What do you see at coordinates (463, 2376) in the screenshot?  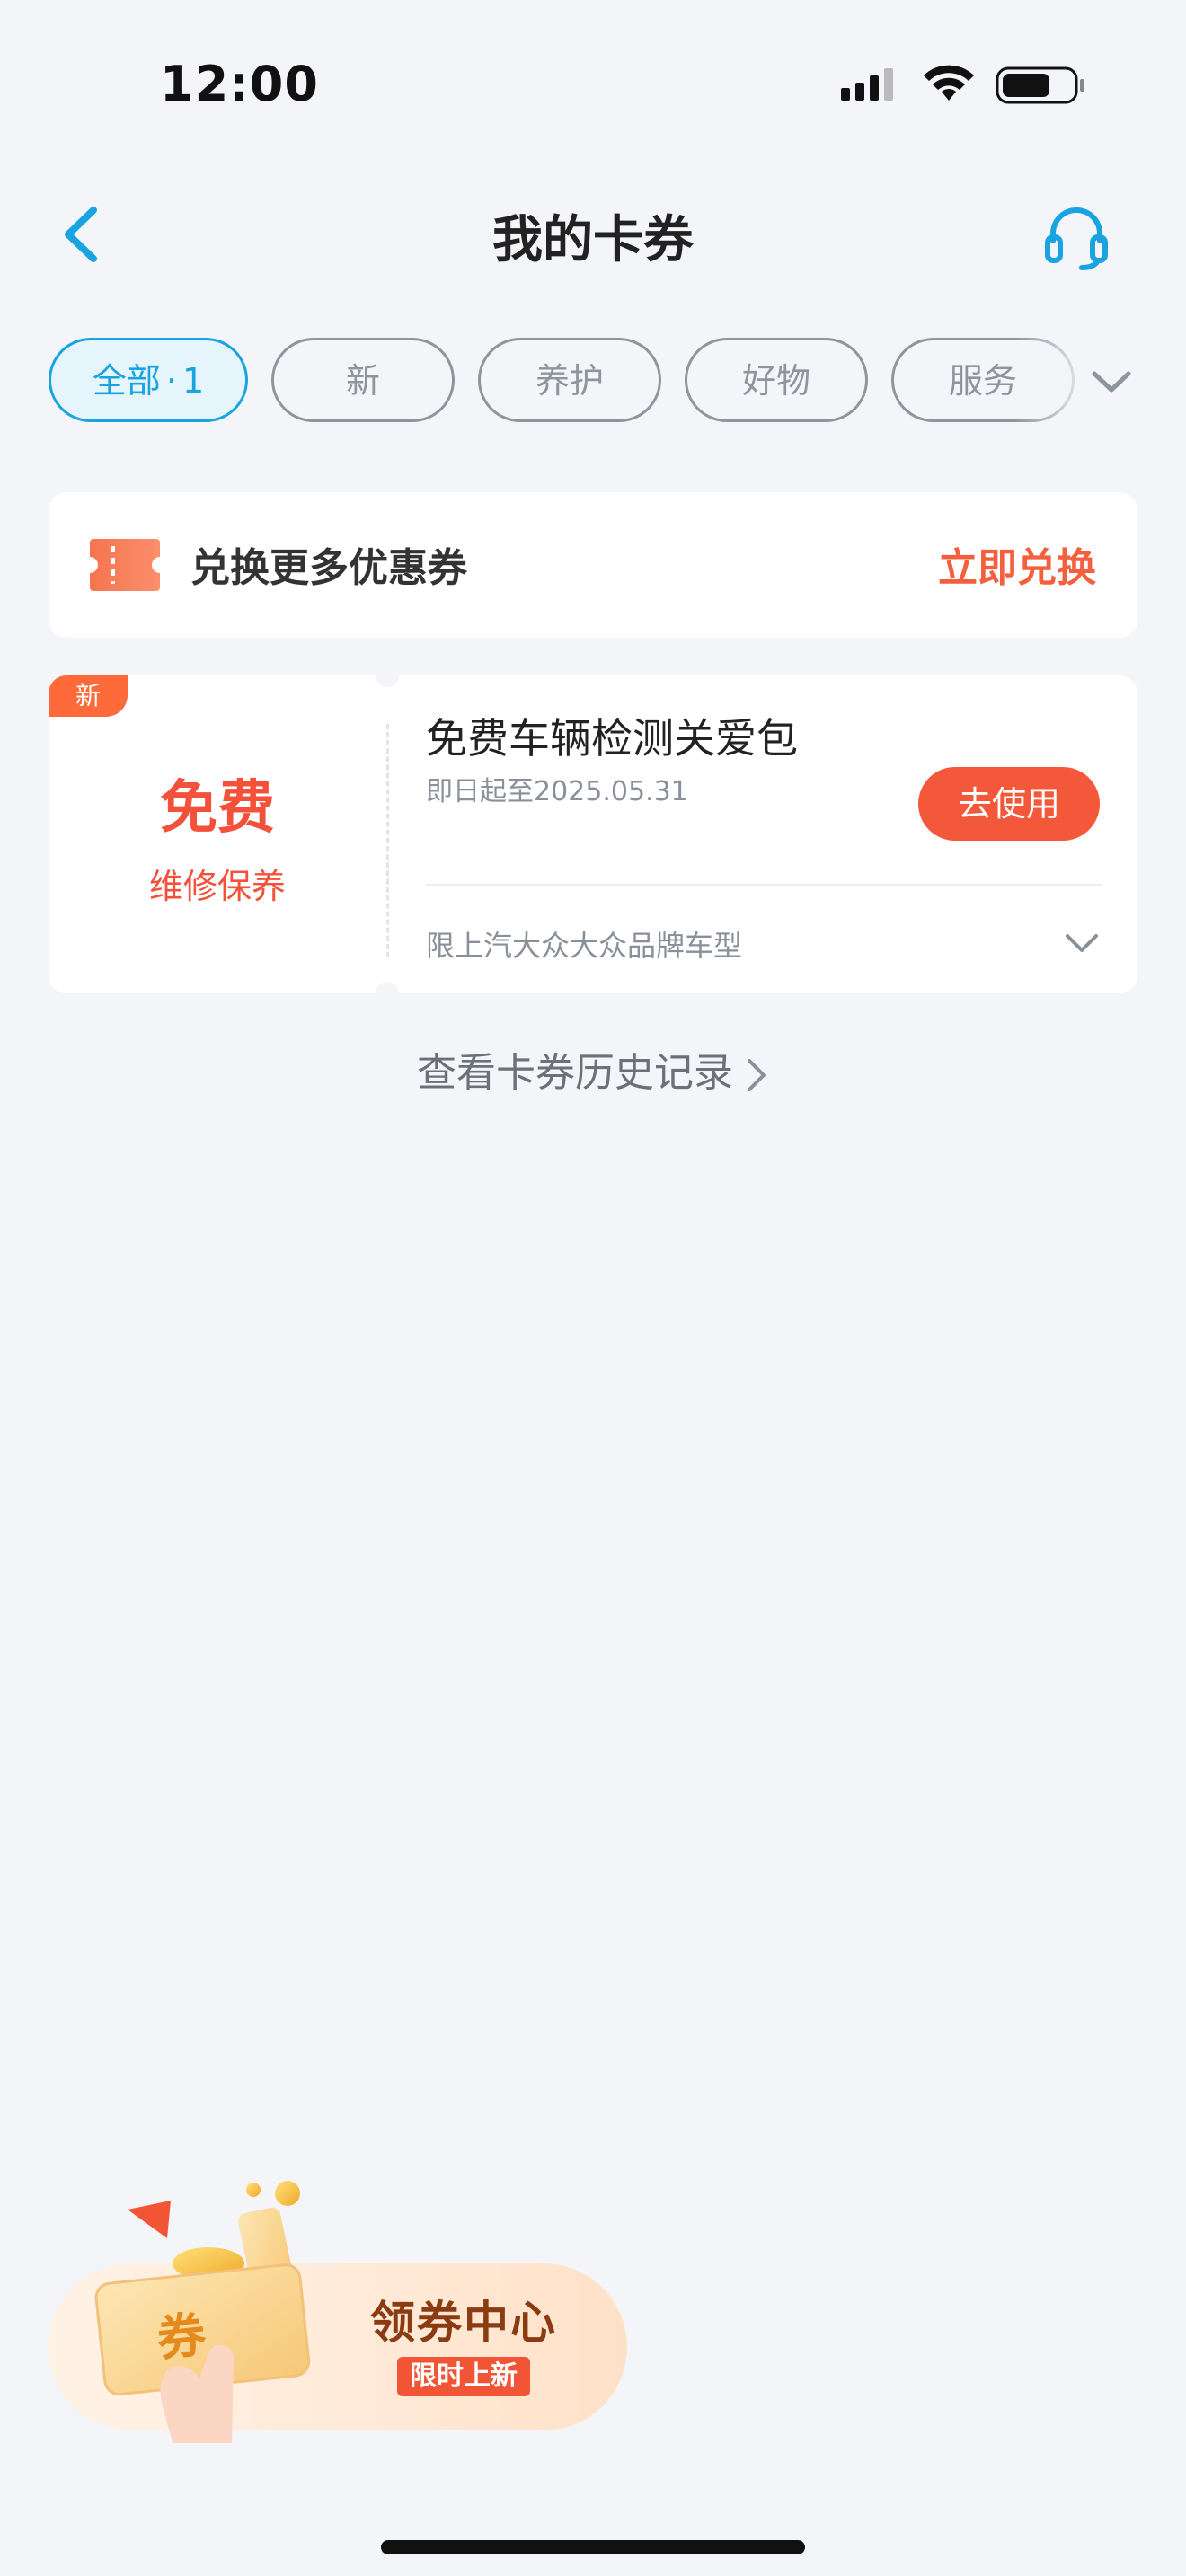 I see `coupon-center-tag: 限时上新` at bounding box center [463, 2376].